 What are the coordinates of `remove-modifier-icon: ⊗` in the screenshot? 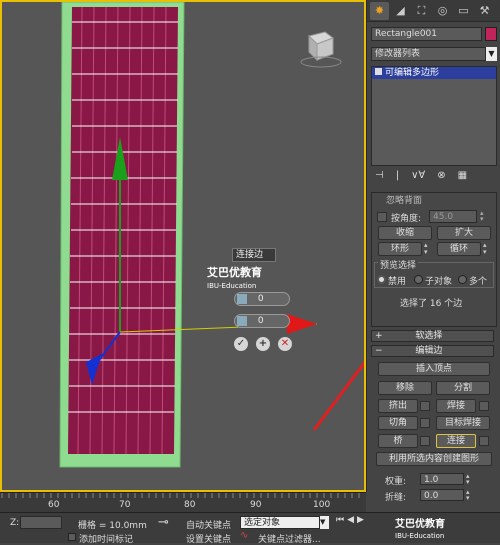 It's located at (441, 178).